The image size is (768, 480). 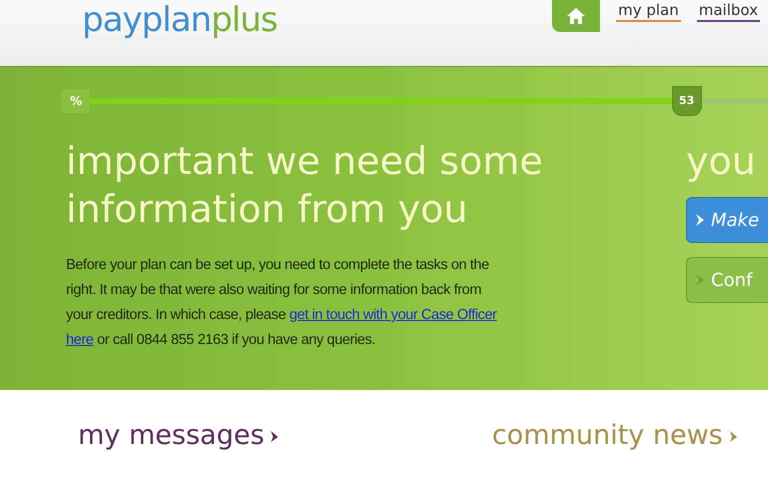 I want to click on section-title: community news, so click(x=607, y=436).